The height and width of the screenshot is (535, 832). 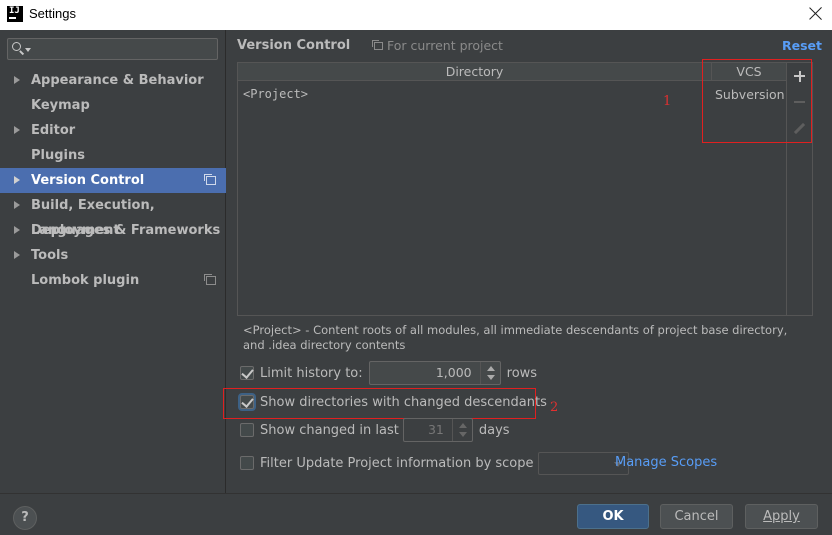 I want to click on show-changed-value: 31, so click(x=435, y=429).